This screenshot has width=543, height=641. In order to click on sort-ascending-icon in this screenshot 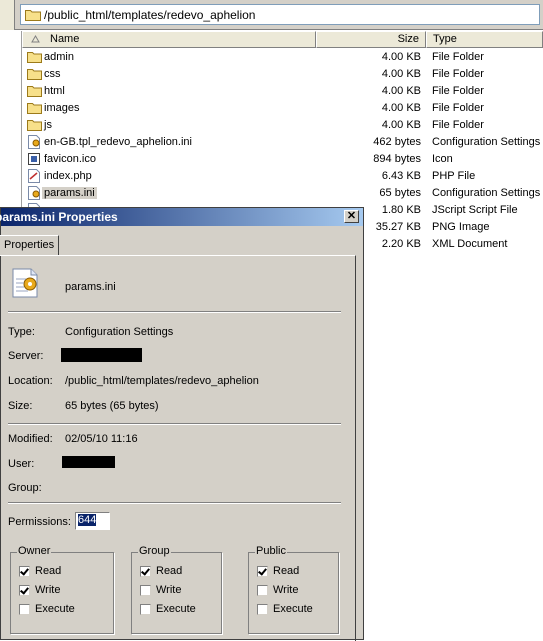, I will do `click(35, 39)`.